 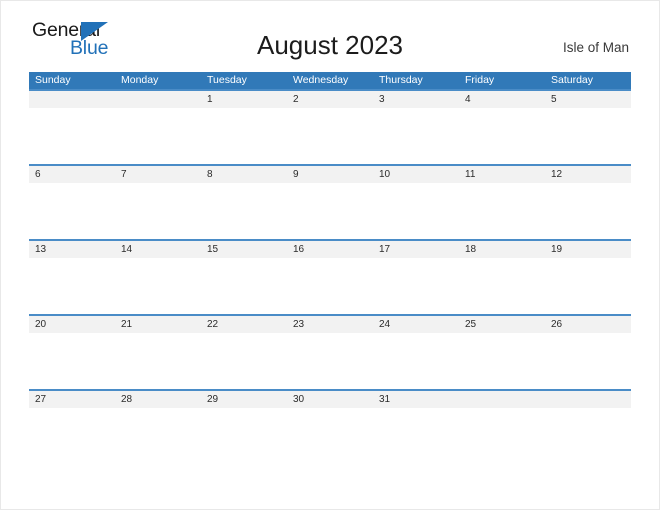 What do you see at coordinates (502, 249) in the screenshot?
I see `day-cell: 18` at bounding box center [502, 249].